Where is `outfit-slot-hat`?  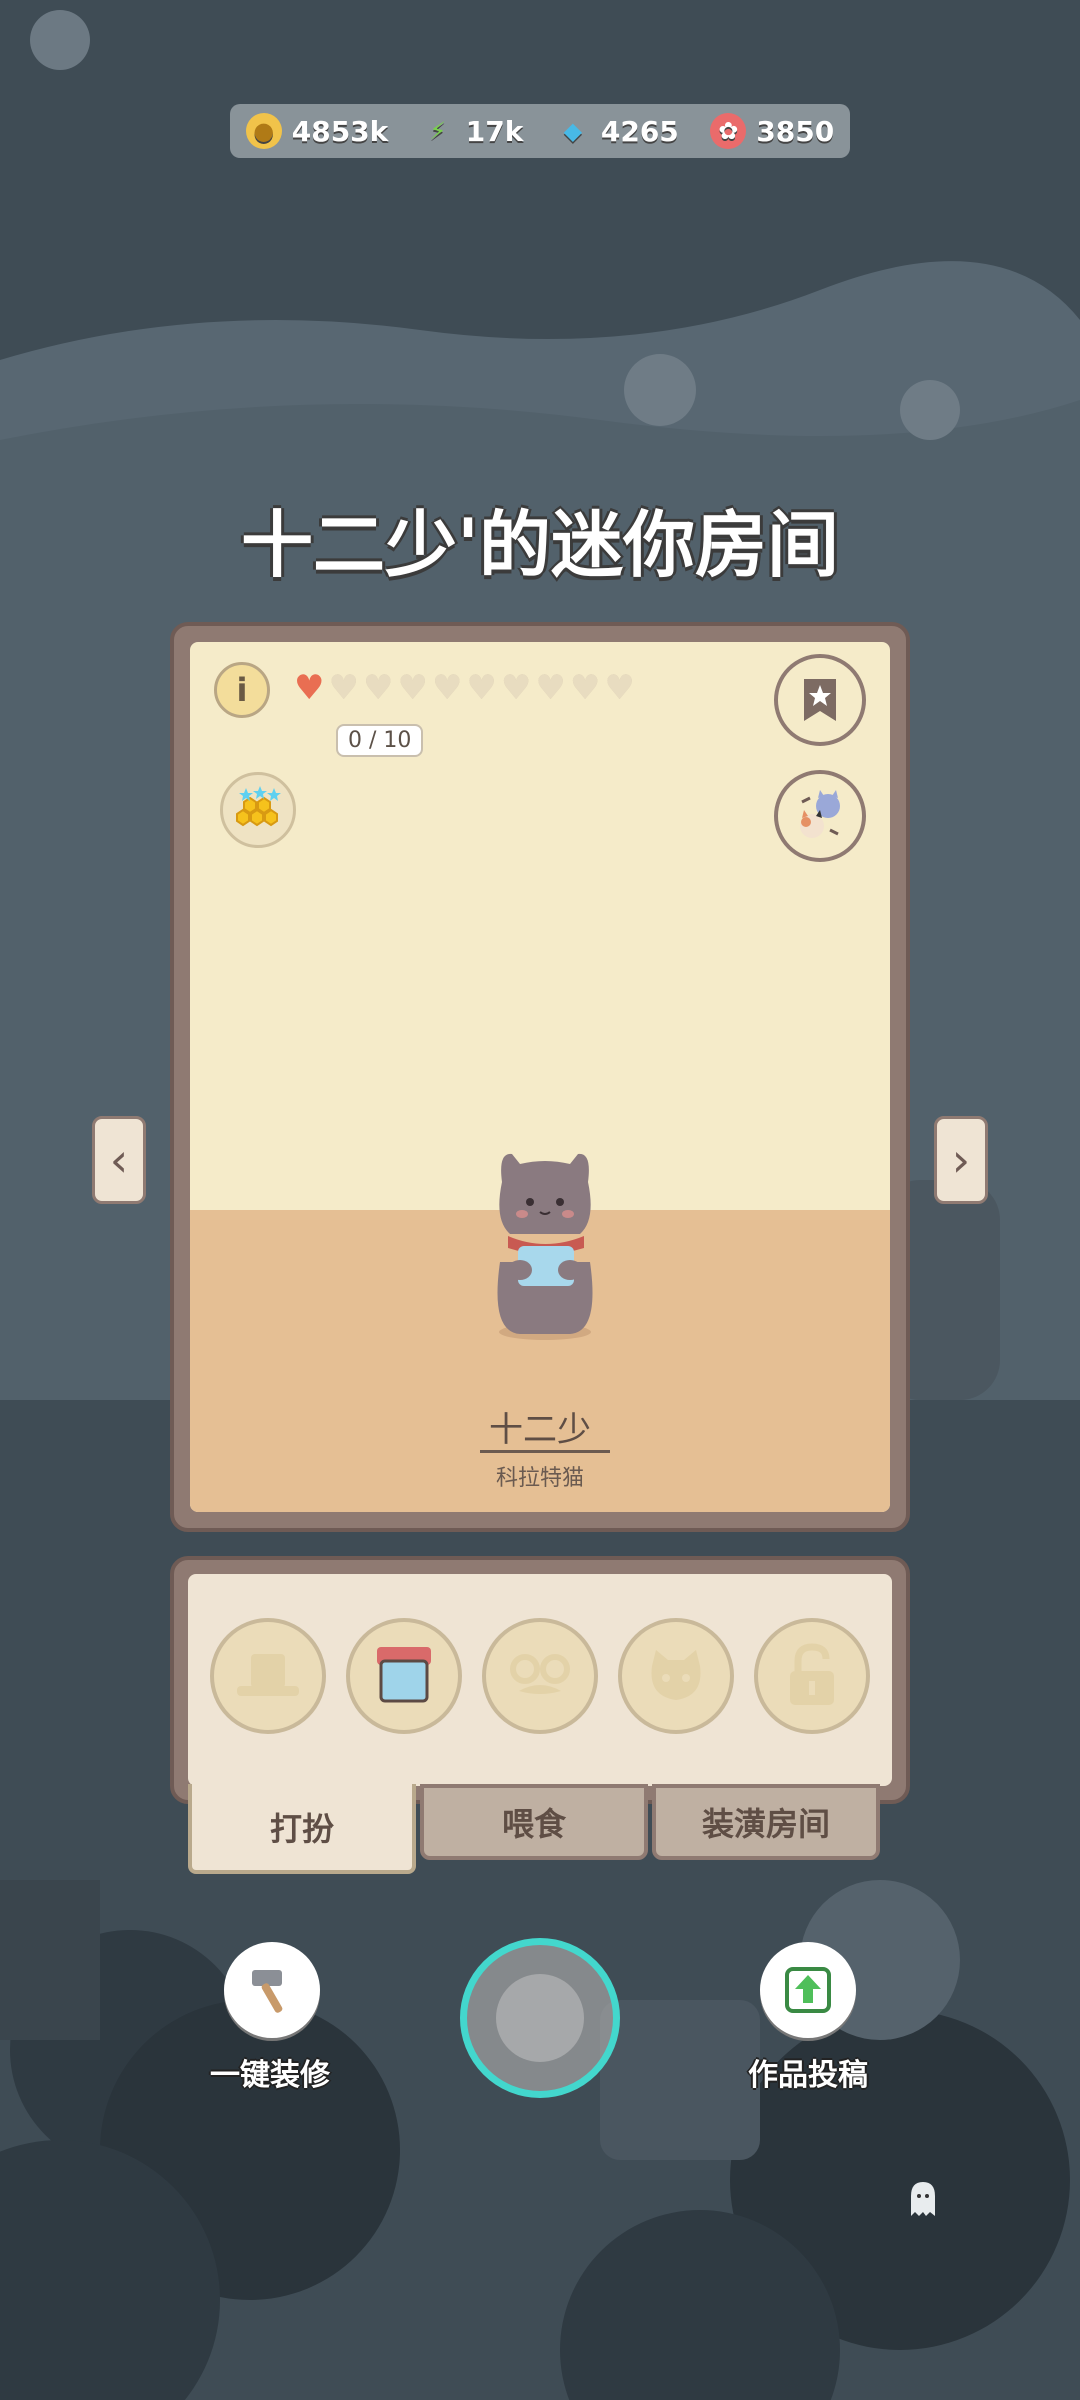 outfit-slot-hat is located at coordinates (268, 1676).